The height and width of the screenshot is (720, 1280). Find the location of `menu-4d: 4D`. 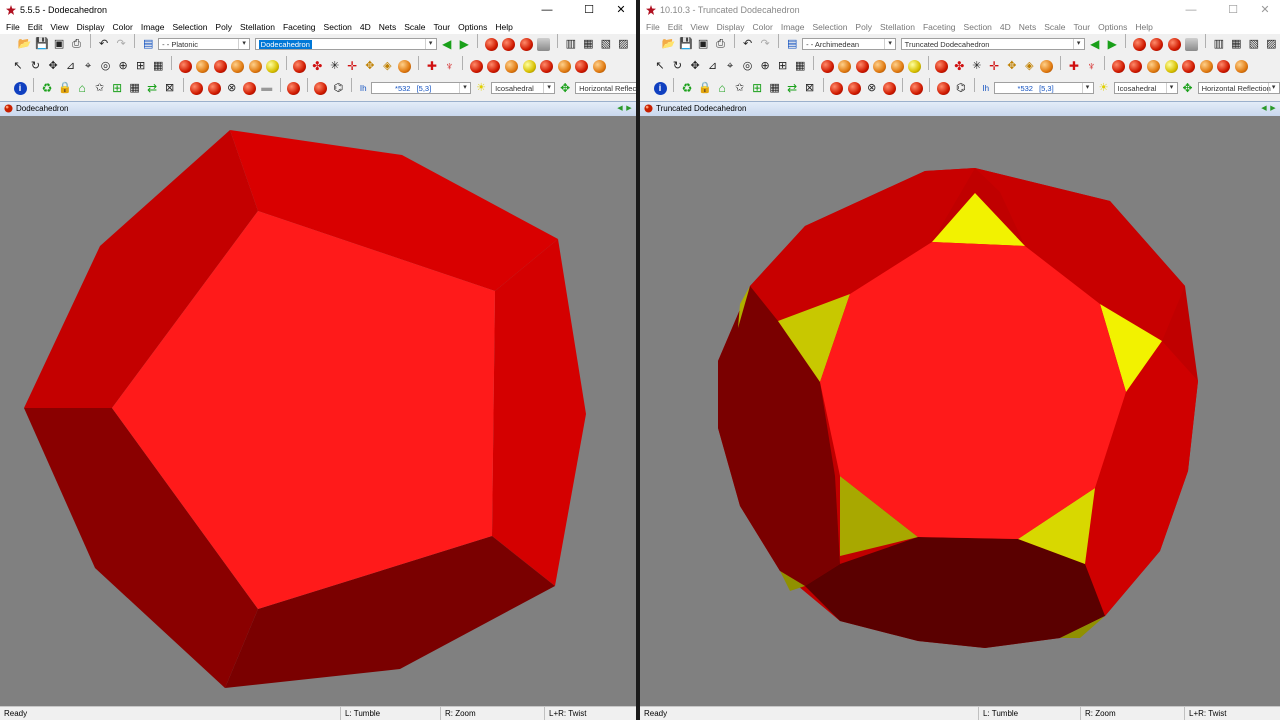

menu-4d: 4D is located at coordinates (1005, 27).